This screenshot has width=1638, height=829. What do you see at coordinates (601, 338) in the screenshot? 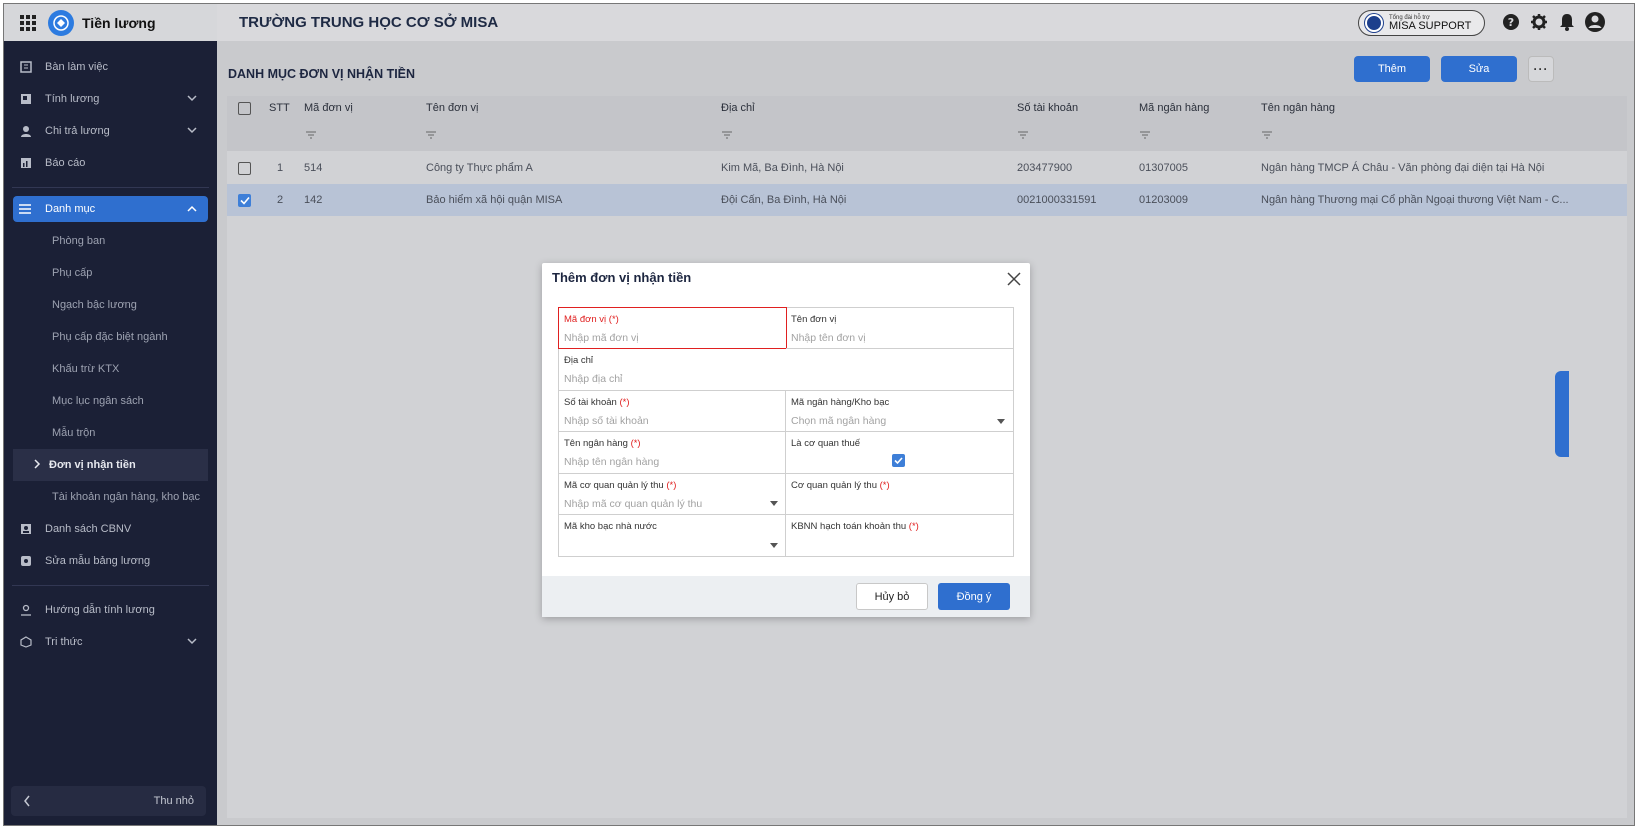
I see `ma-don-vi-input: Nhập mã đơn vị` at bounding box center [601, 338].